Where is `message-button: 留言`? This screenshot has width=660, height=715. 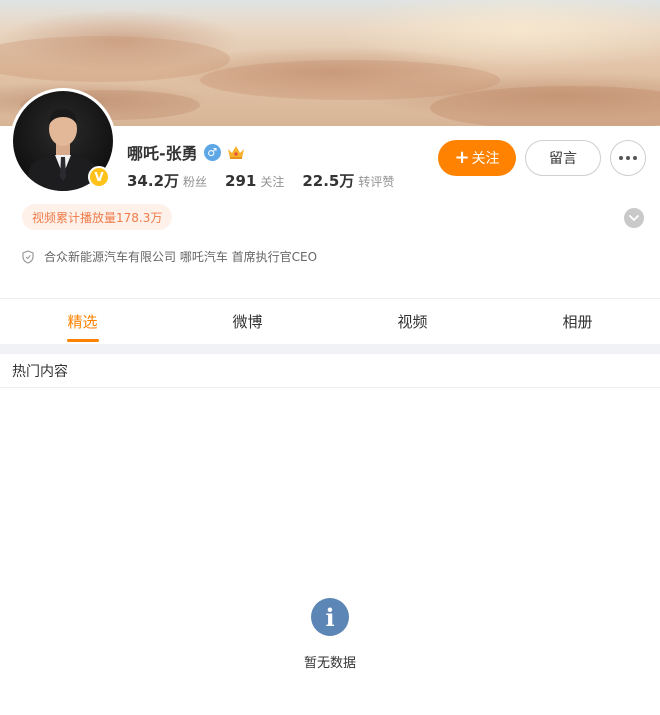 message-button: 留言 is located at coordinates (563, 158).